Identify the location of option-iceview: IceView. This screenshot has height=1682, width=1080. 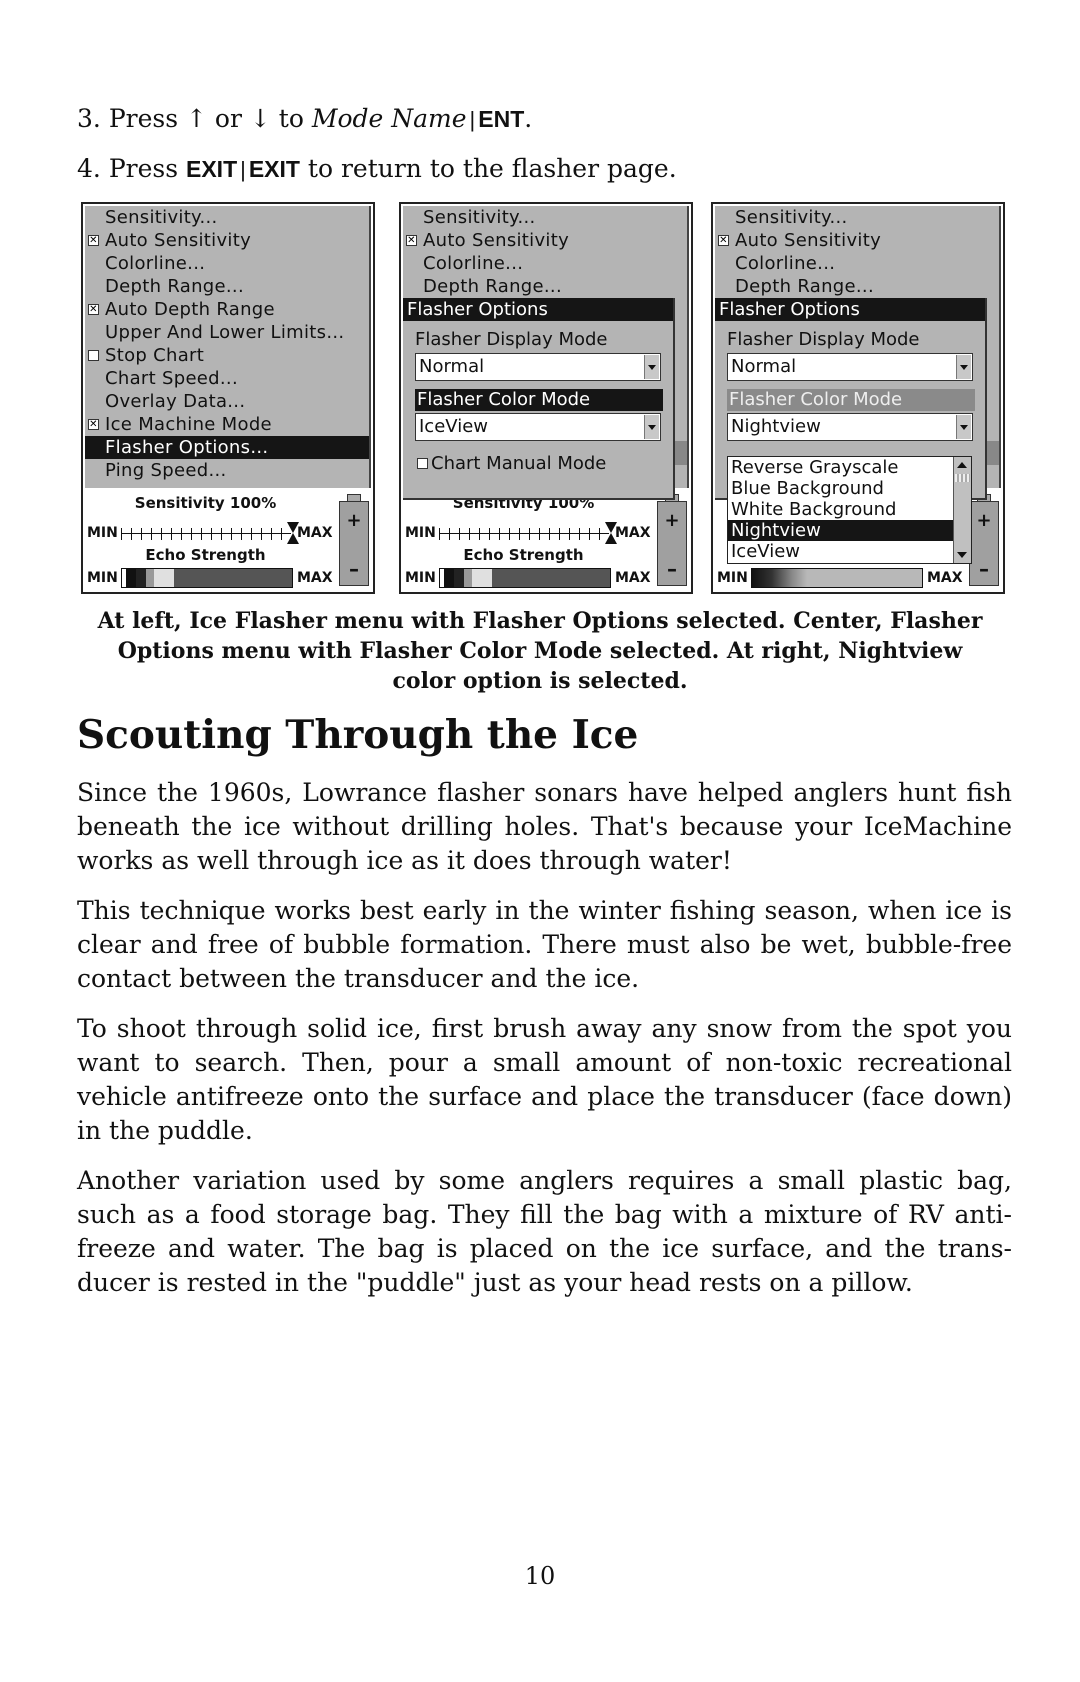
(840, 551).